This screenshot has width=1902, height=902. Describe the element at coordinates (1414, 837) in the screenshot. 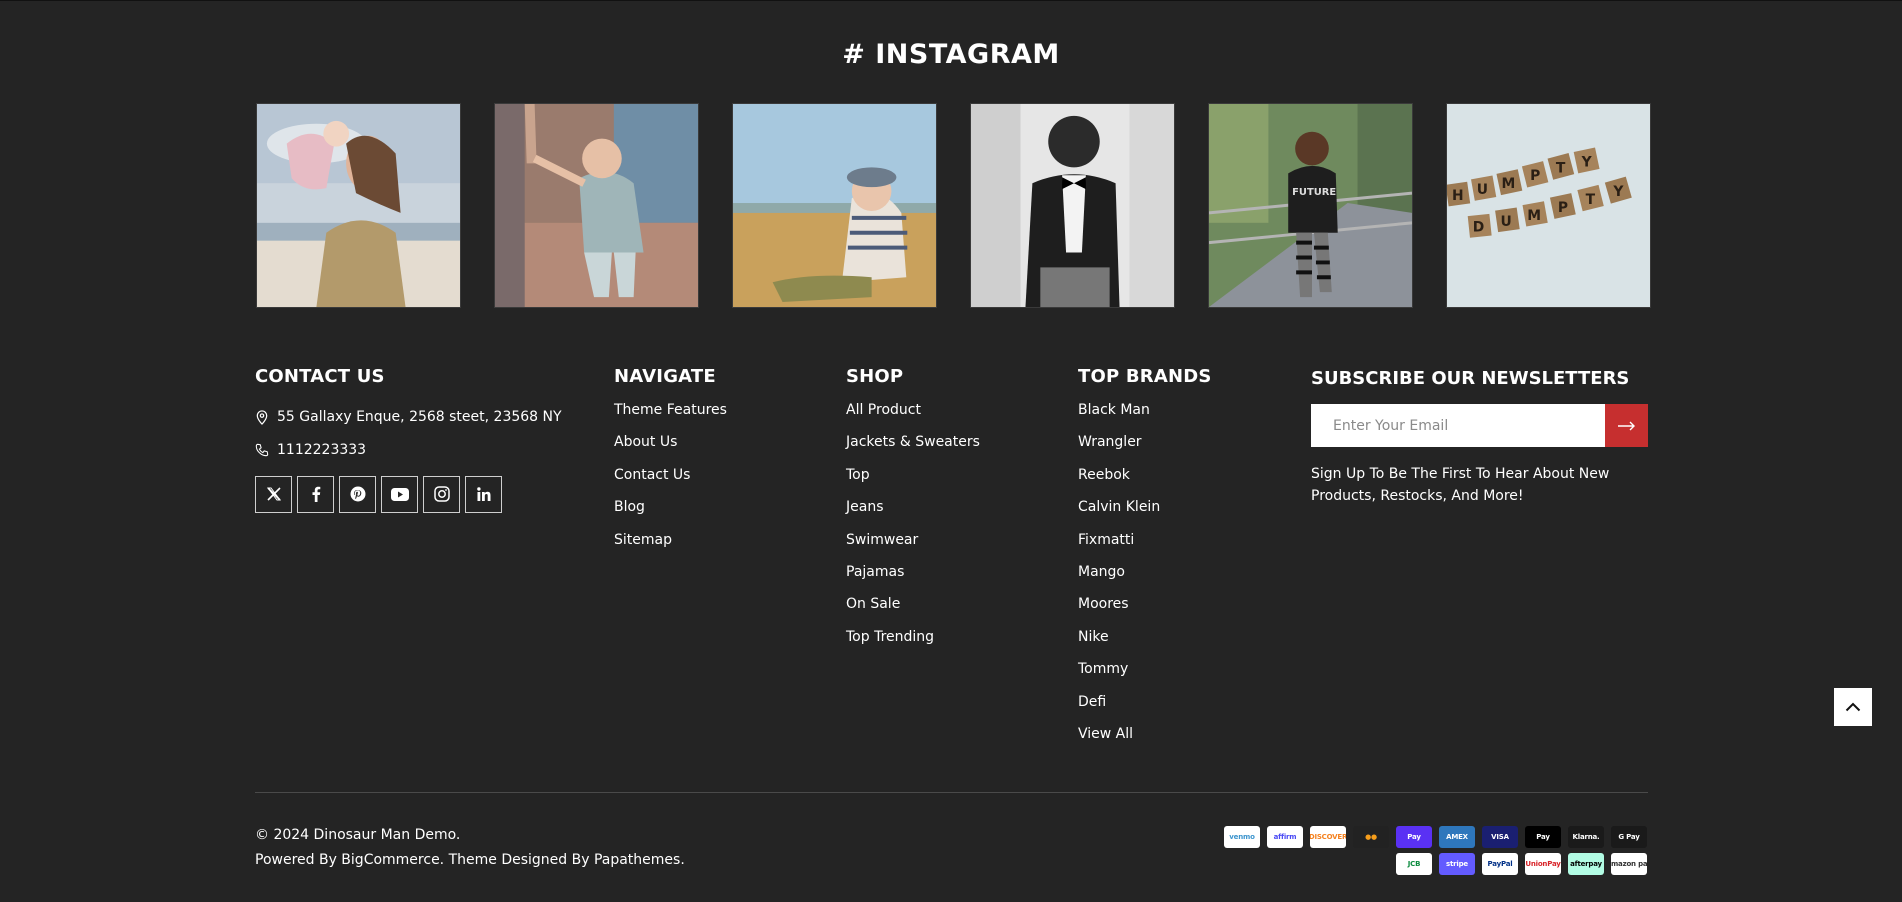

I see `shop-pay-label: Pay` at that location.